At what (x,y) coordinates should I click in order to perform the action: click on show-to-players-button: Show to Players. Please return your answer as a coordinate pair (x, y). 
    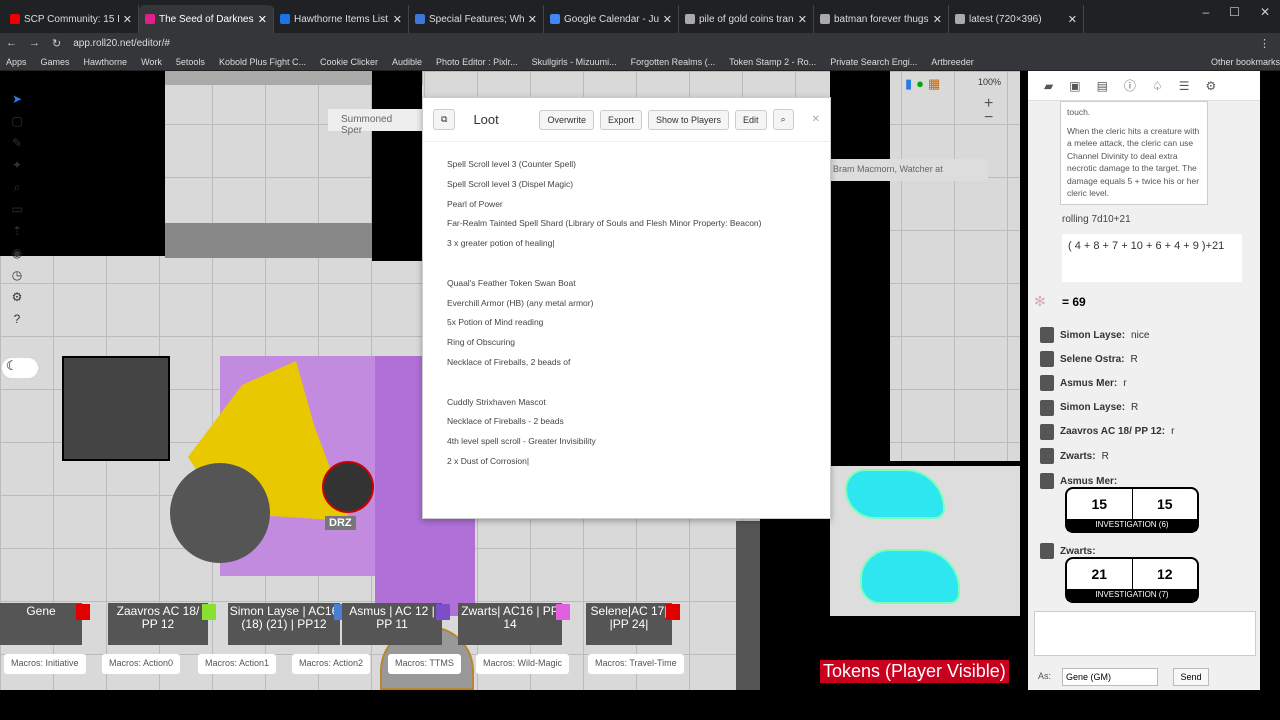
    Looking at the image, I should click on (689, 119).